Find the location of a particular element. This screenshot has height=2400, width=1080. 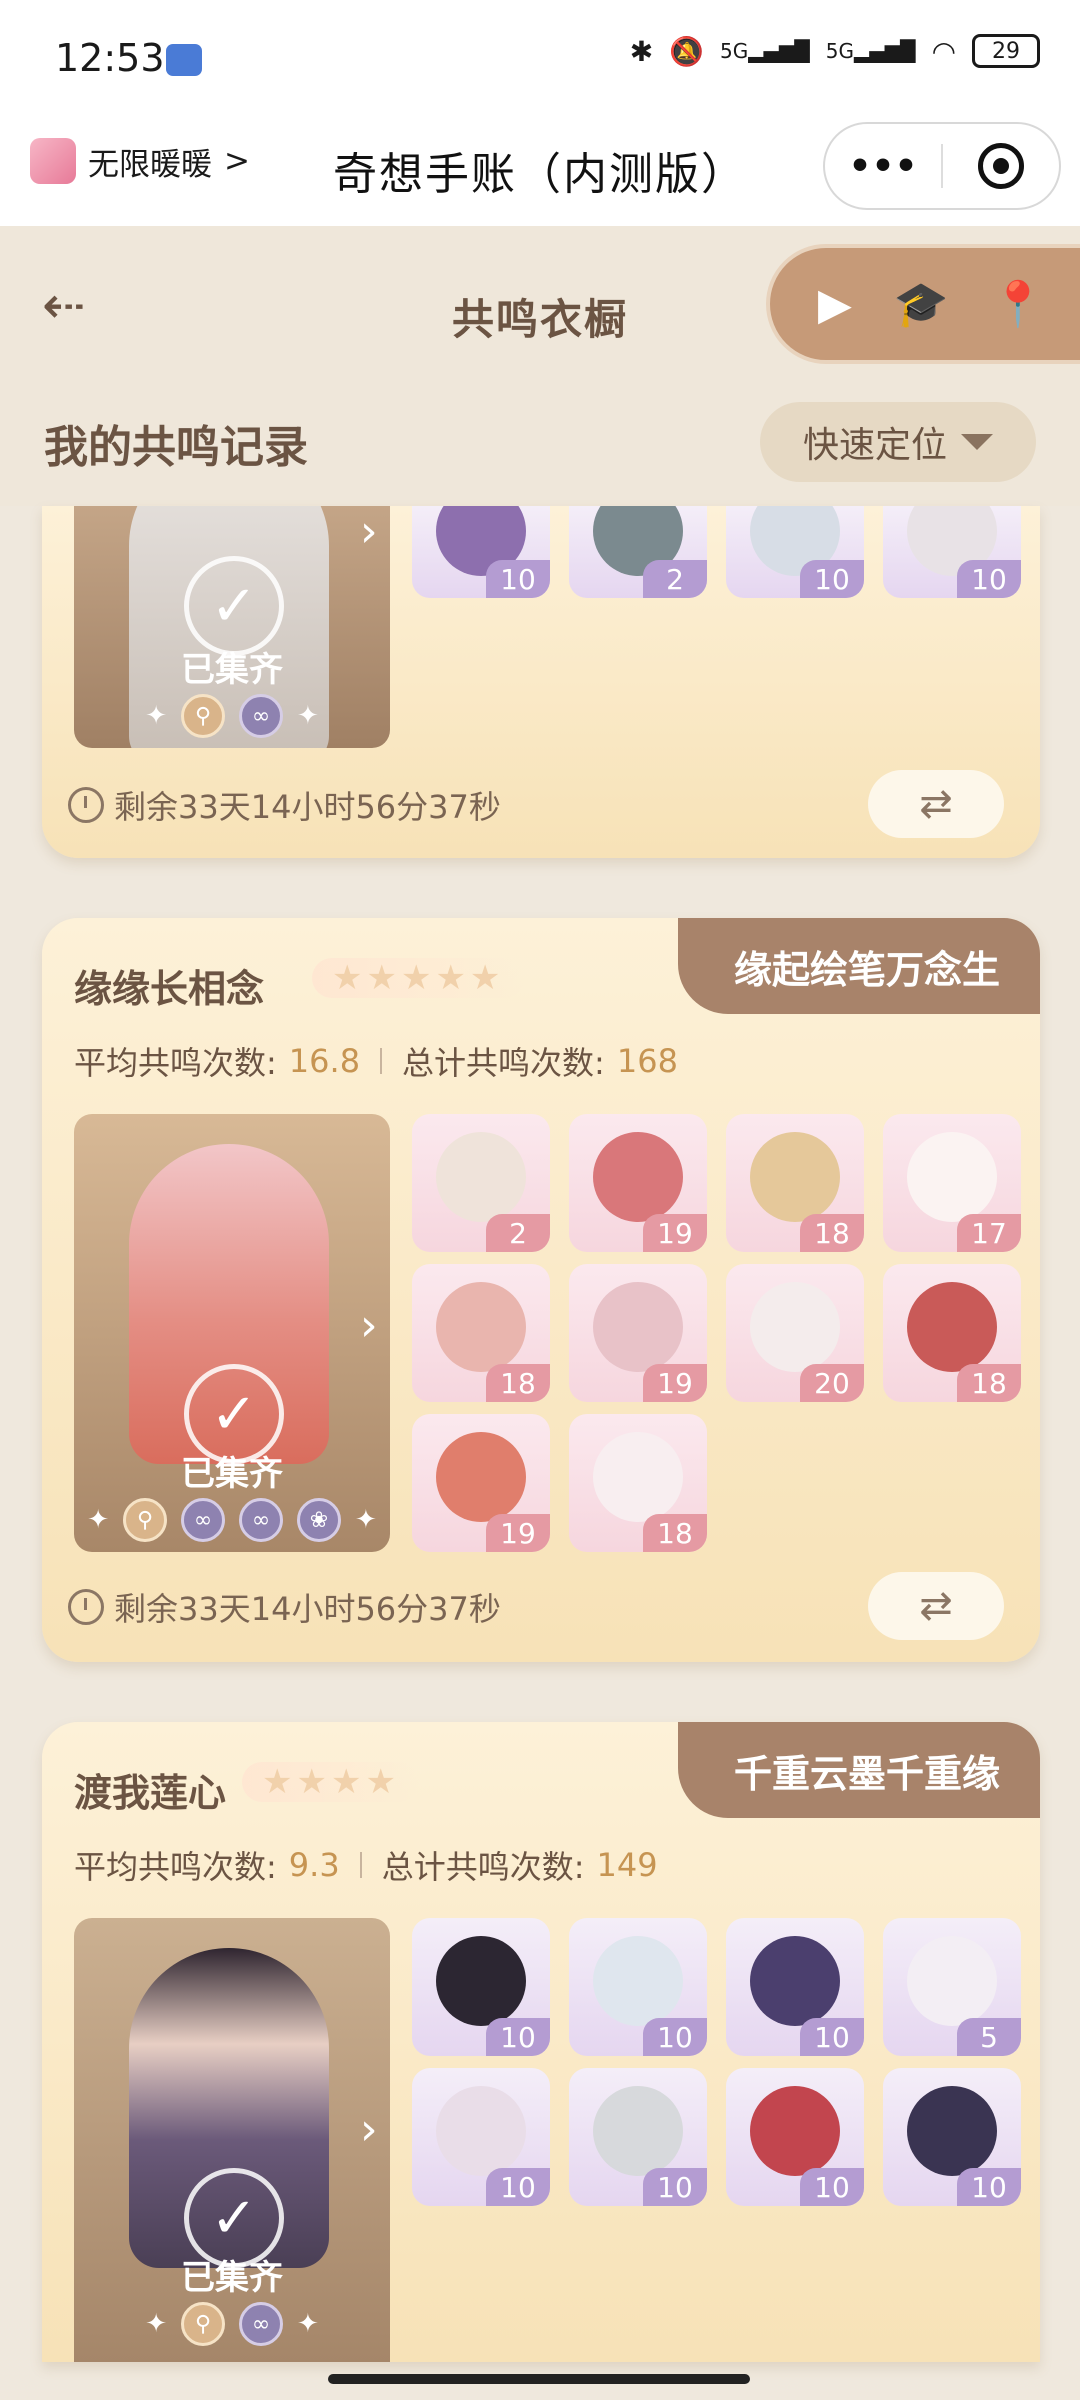

miniprogram-navbar: 无限暖暖 > 奇想手账（内测版） ••• is located at coordinates (540, 168).